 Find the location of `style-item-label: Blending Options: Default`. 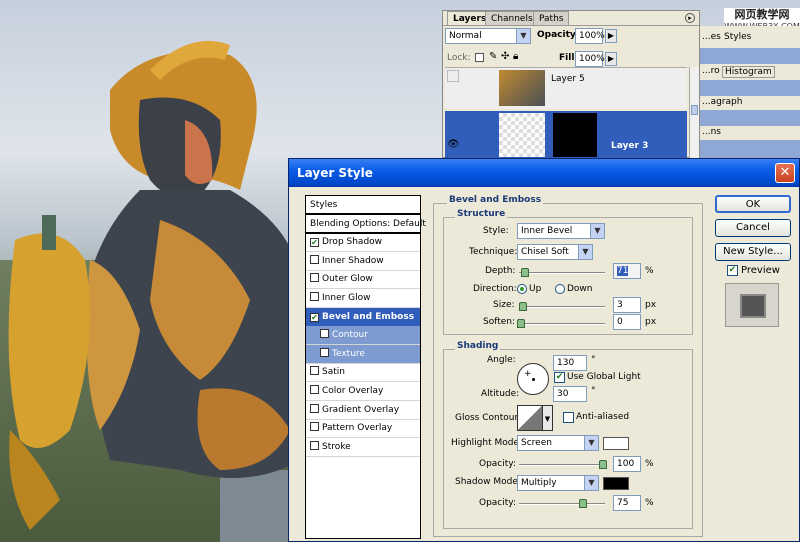

style-item-label: Blending Options: Default is located at coordinates (368, 223).